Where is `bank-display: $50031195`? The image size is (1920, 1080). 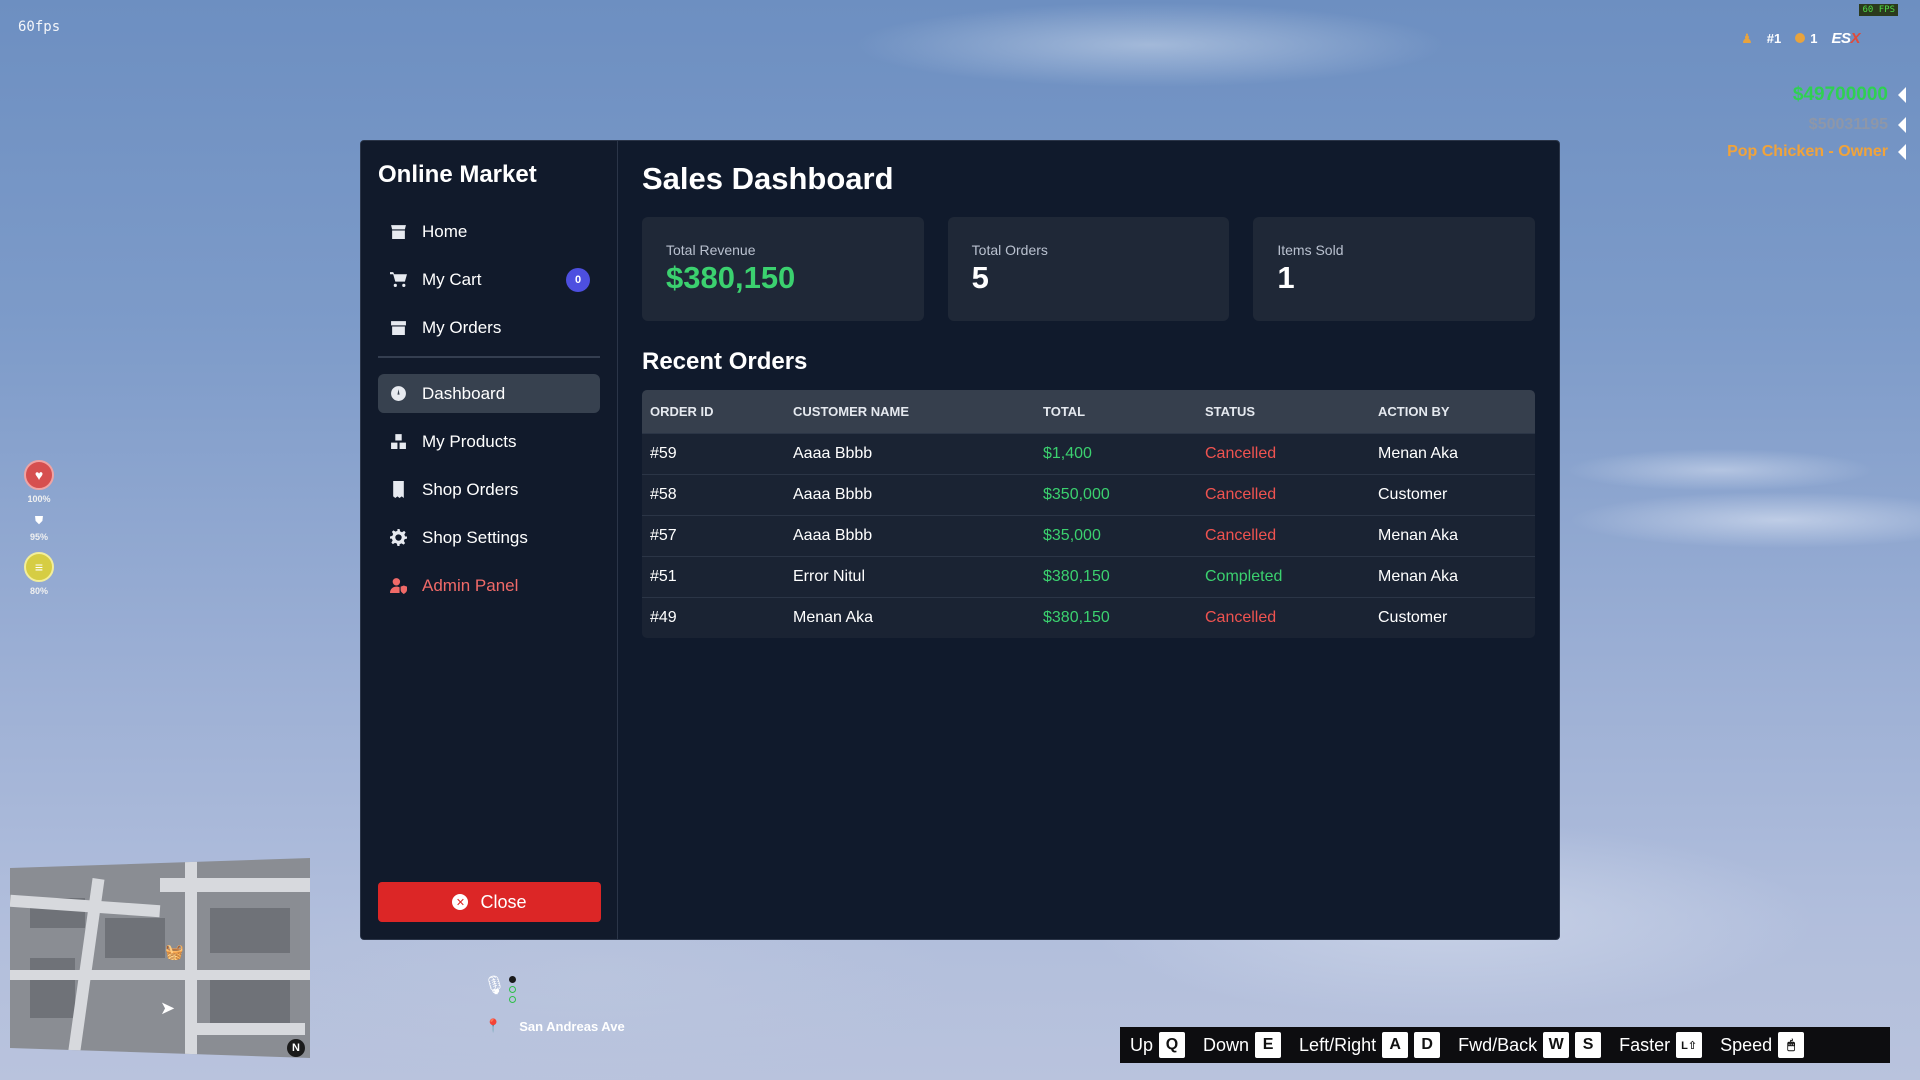 bank-display: $50031195 is located at coordinates (1857, 125).